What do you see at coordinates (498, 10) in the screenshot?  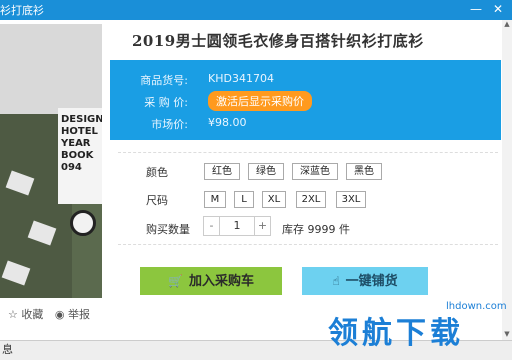 I see `close-button: ✕` at bounding box center [498, 10].